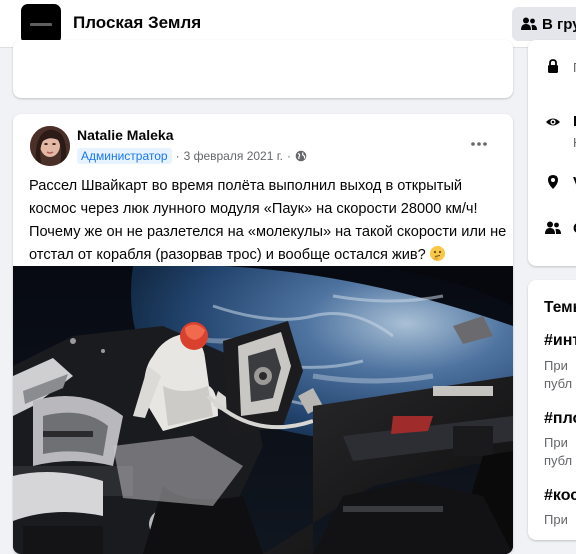 The image size is (576, 554). I want to click on topic-tag: #кос, so click(560, 496).